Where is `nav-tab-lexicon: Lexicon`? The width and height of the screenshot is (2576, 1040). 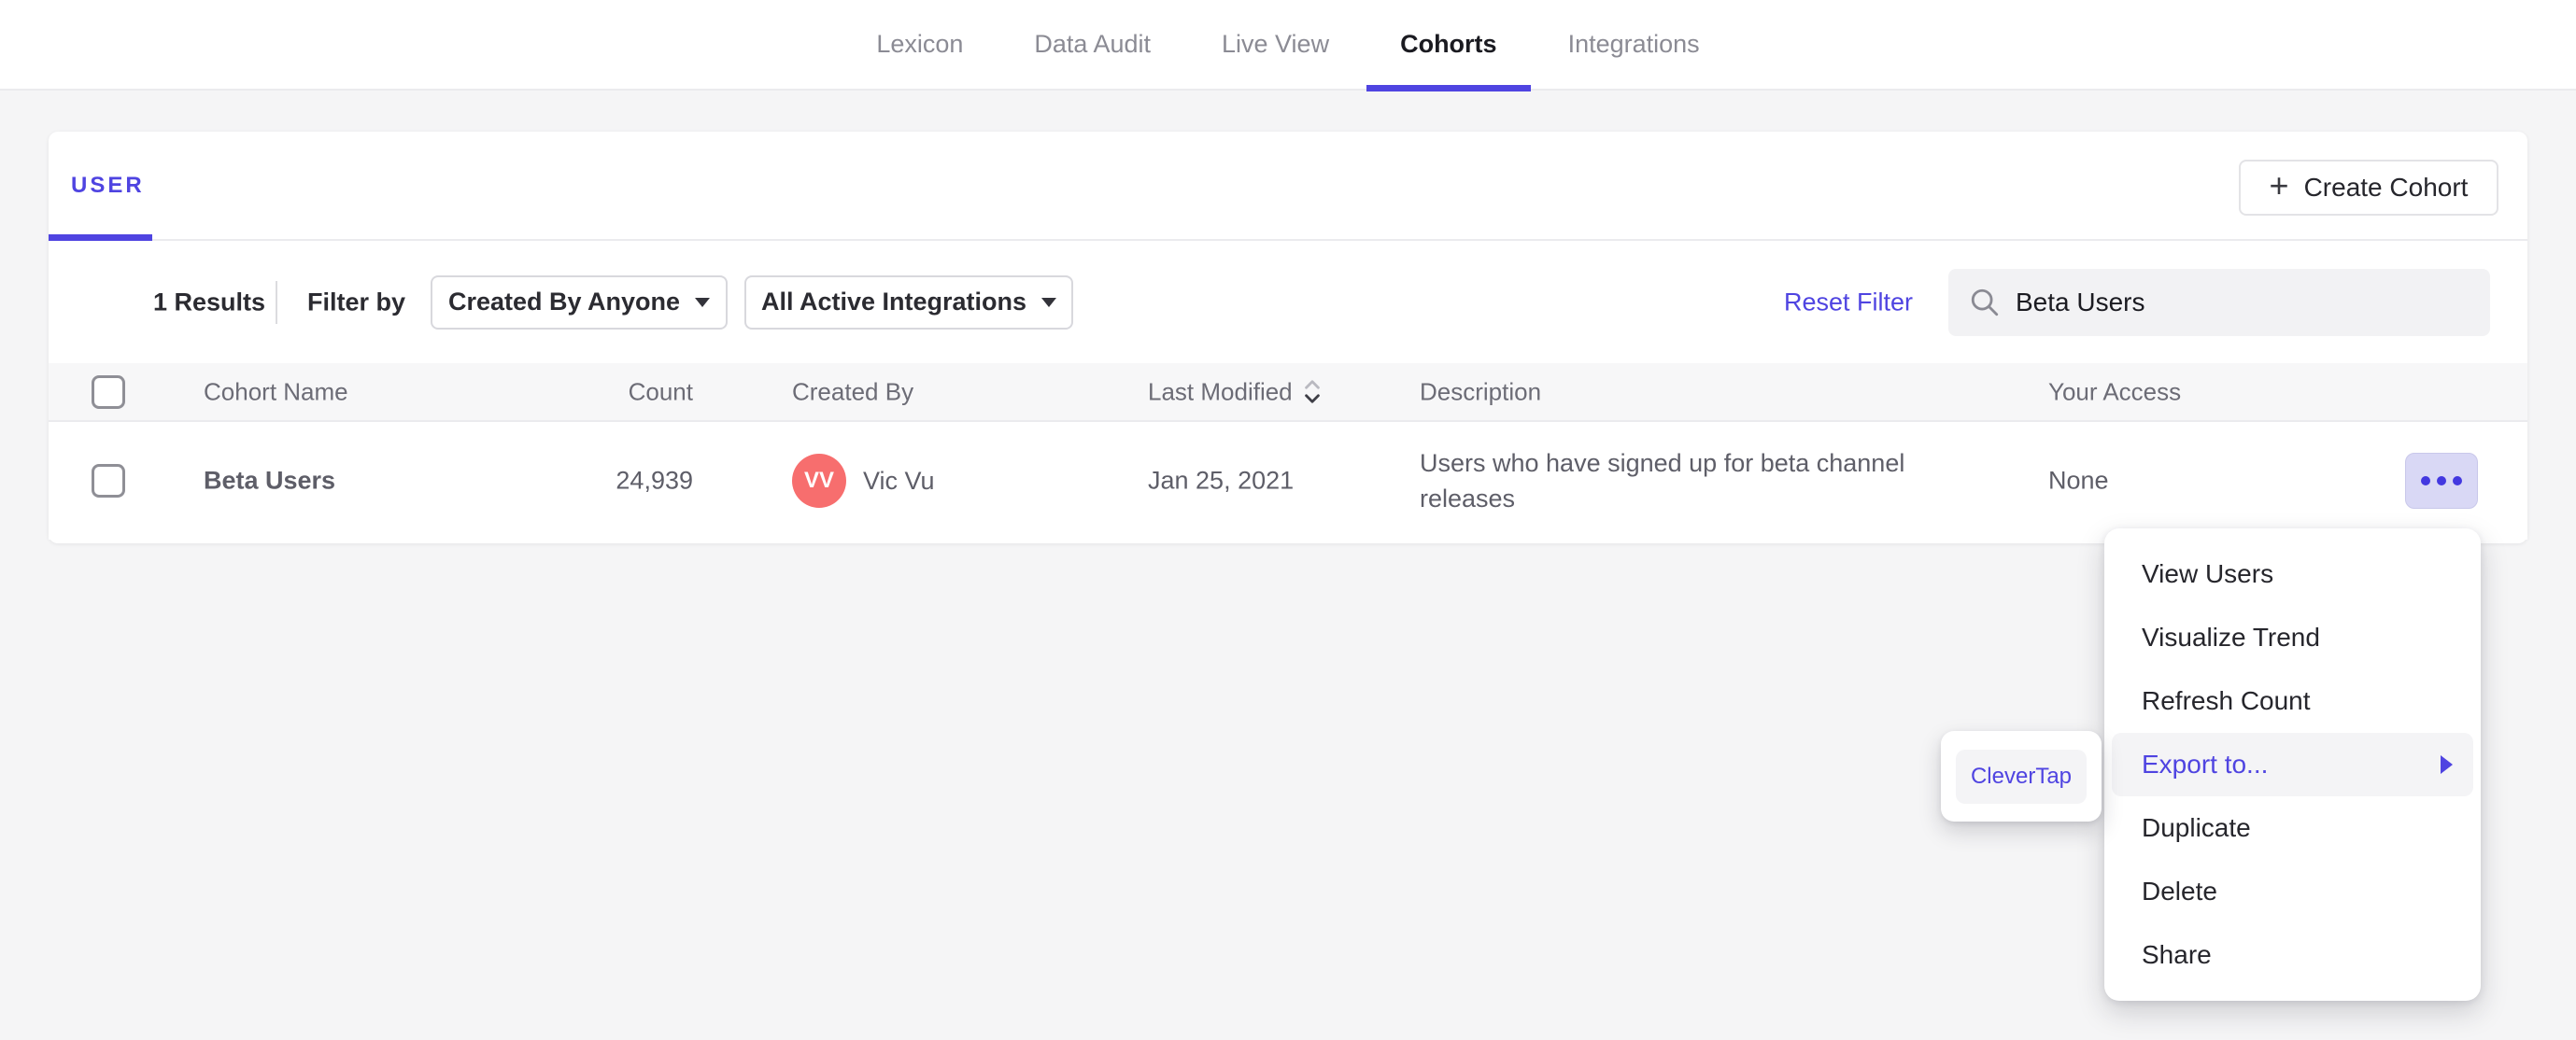 nav-tab-lexicon: Lexicon is located at coordinates (919, 45).